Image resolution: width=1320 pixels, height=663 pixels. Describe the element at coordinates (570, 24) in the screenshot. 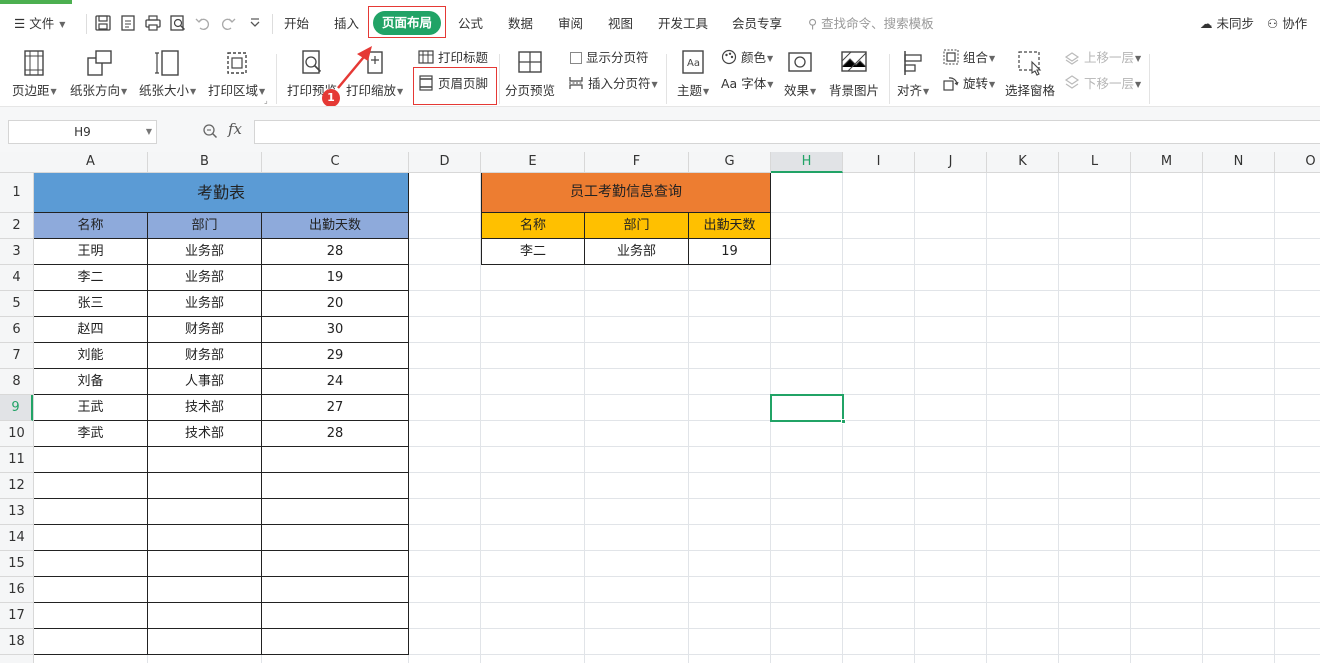

I see `tab-review: 审阅` at that location.